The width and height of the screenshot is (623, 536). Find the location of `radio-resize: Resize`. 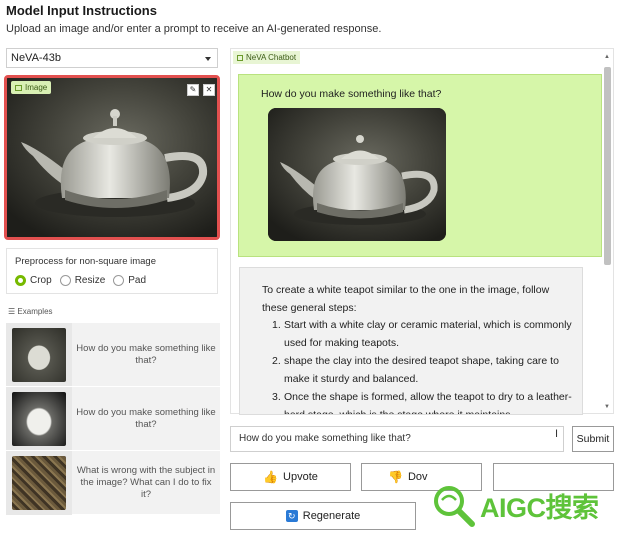

radio-resize: Resize is located at coordinates (82, 280).